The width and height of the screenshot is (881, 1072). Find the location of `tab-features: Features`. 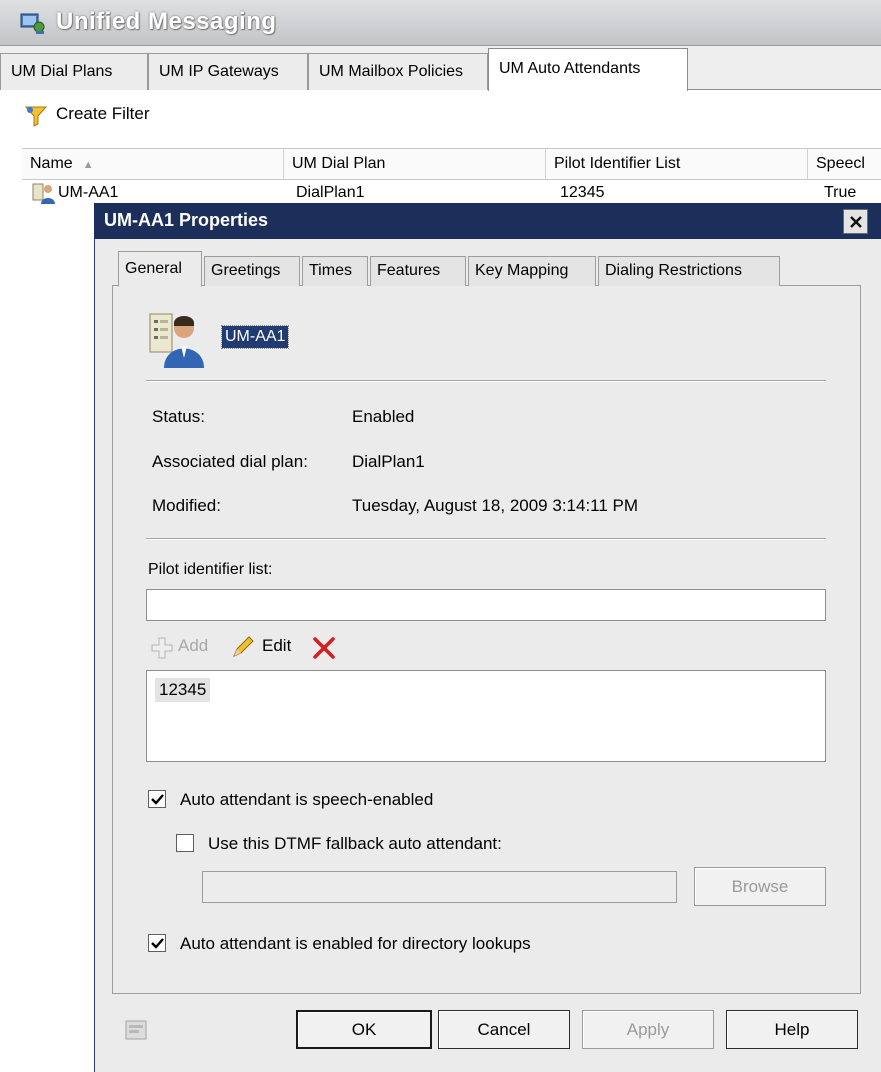

tab-features: Features is located at coordinates (418, 271).